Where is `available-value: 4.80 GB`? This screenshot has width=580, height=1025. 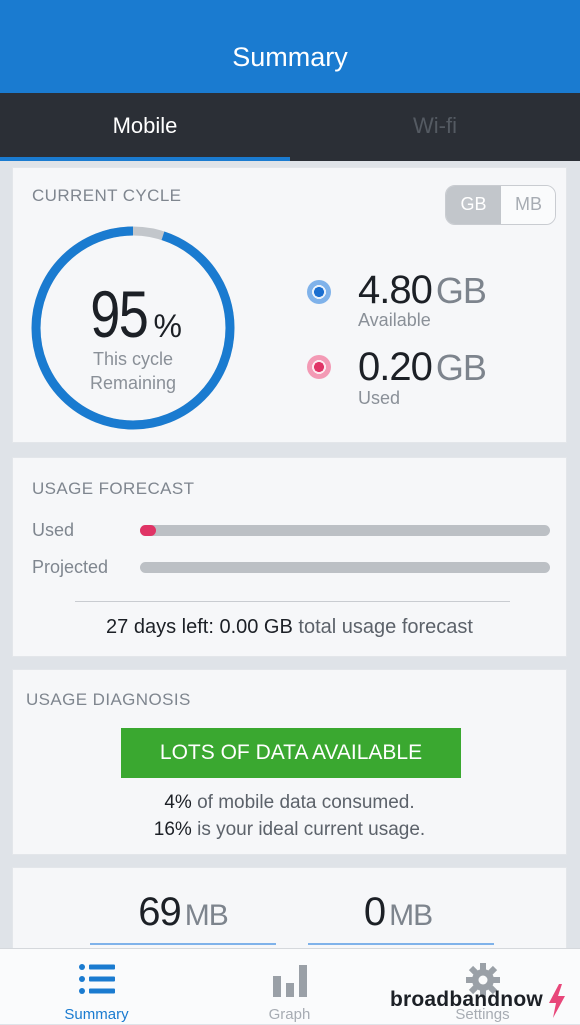
available-value: 4.80 GB is located at coordinates (422, 290).